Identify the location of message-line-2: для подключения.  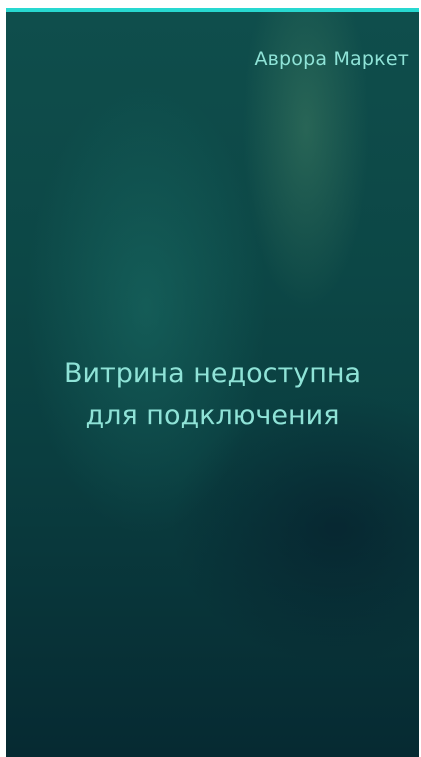
(212, 415).